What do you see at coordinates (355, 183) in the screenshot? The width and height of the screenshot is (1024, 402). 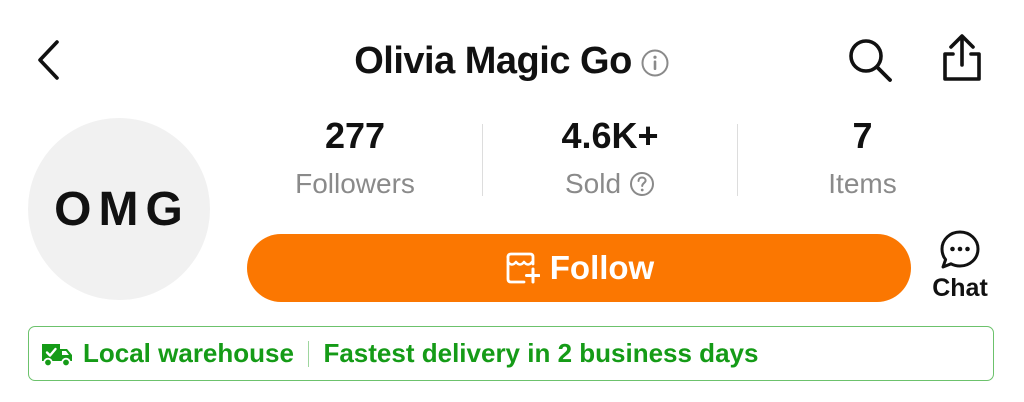 I see `followers-label: Followers` at bounding box center [355, 183].